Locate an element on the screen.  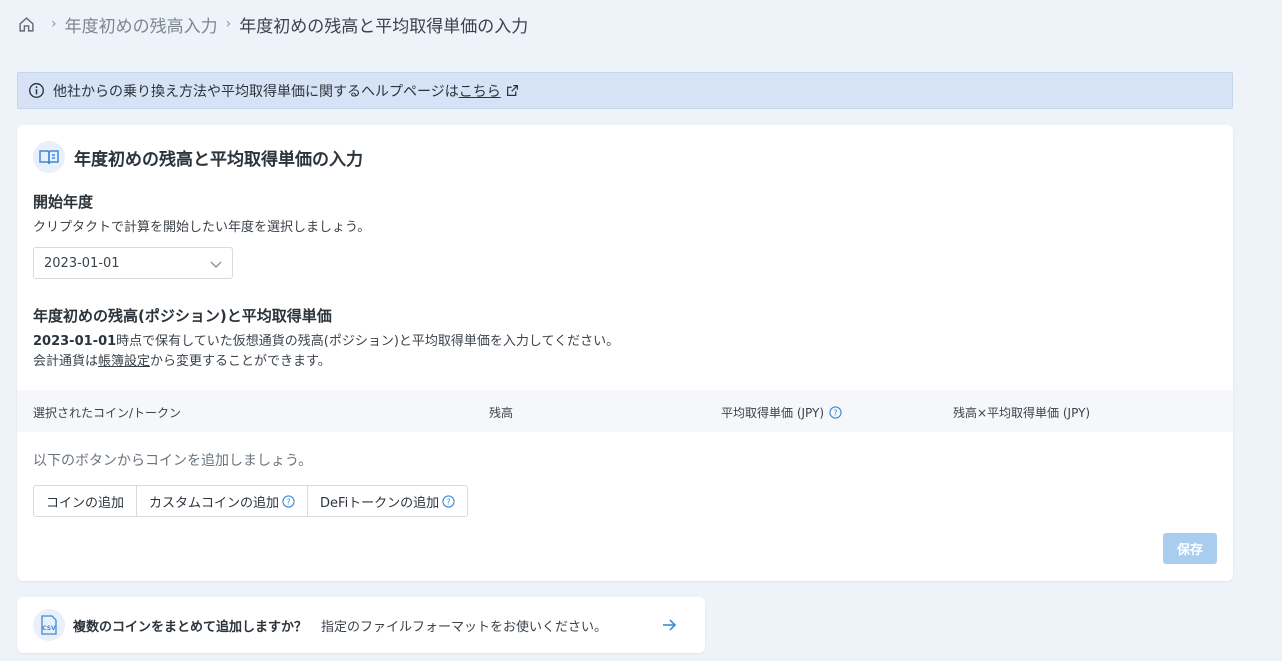
csv-title: 複数のコインをまとめて追加しますか？ is located at coordinates (190, 627).